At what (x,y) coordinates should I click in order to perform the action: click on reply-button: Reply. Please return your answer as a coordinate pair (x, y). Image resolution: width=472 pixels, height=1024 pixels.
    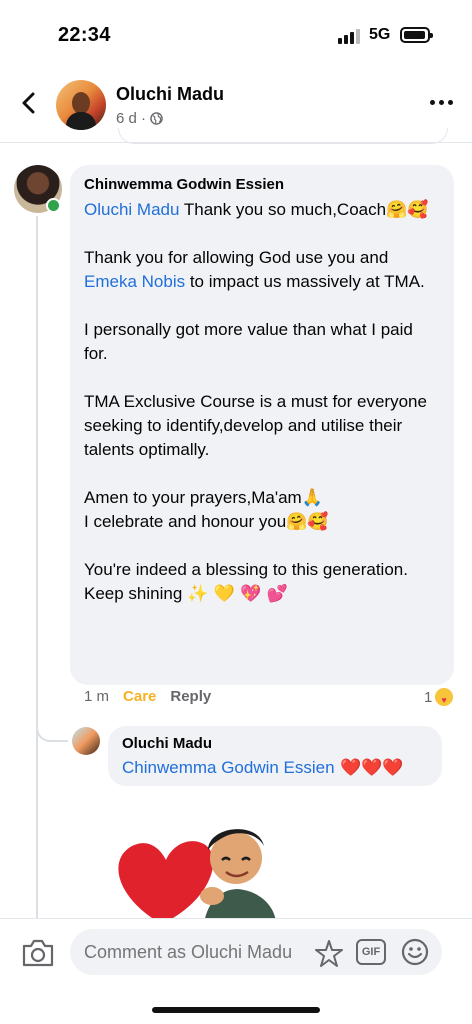
    Looking at the image, I should click on (190, 696).